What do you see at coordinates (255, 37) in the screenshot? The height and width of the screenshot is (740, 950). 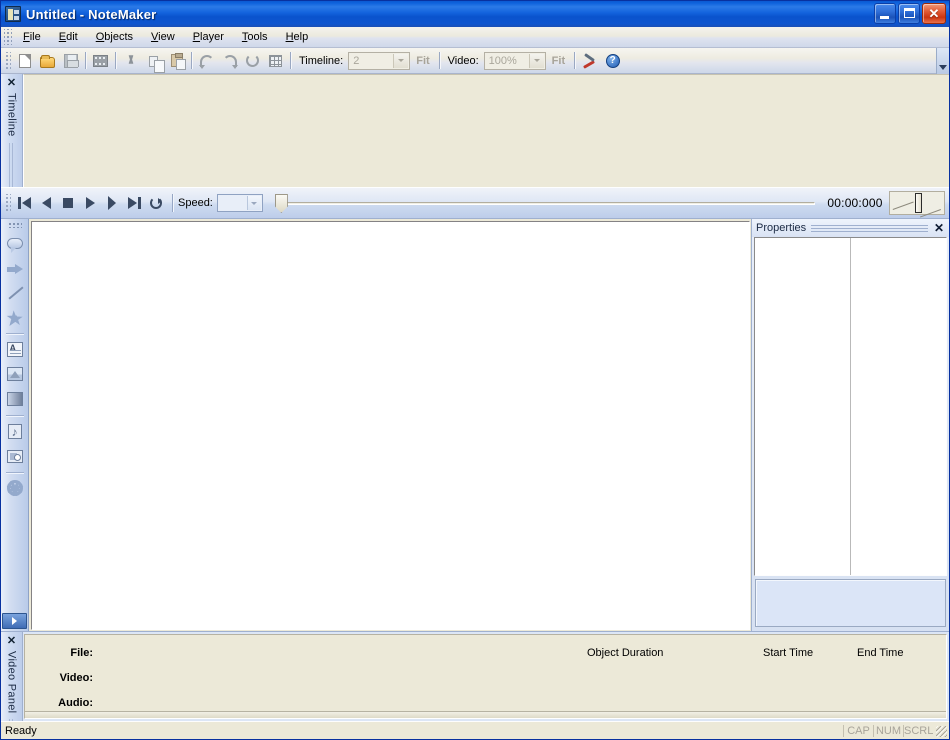 I see `menu-item-tools: Tools` at bounding box center [255, 37].